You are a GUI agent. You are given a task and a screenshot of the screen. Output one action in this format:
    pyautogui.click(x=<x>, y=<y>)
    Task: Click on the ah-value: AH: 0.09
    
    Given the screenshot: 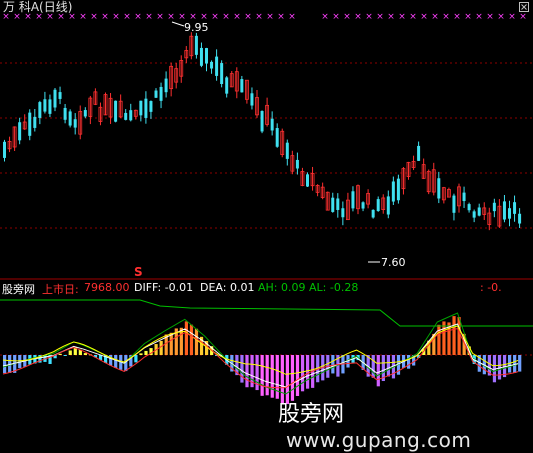 What is the action you would take?
    pyautogui.click(x=282, y=287)
    